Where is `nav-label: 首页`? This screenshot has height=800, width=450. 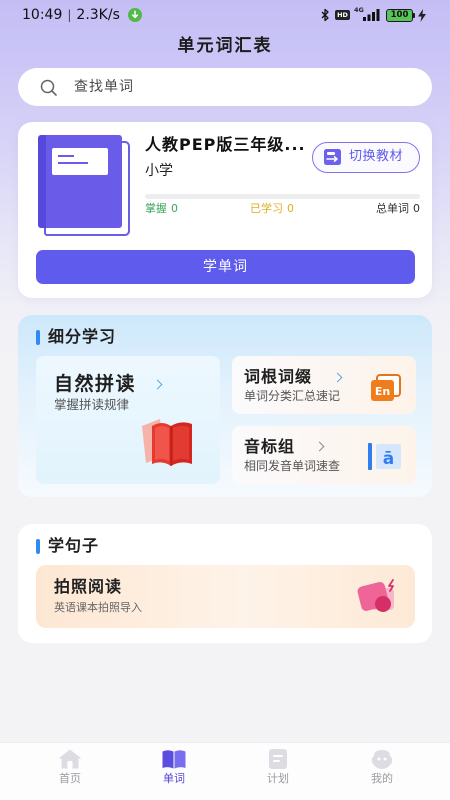
nav-label: 首页 is located at coordinates (70, 778).